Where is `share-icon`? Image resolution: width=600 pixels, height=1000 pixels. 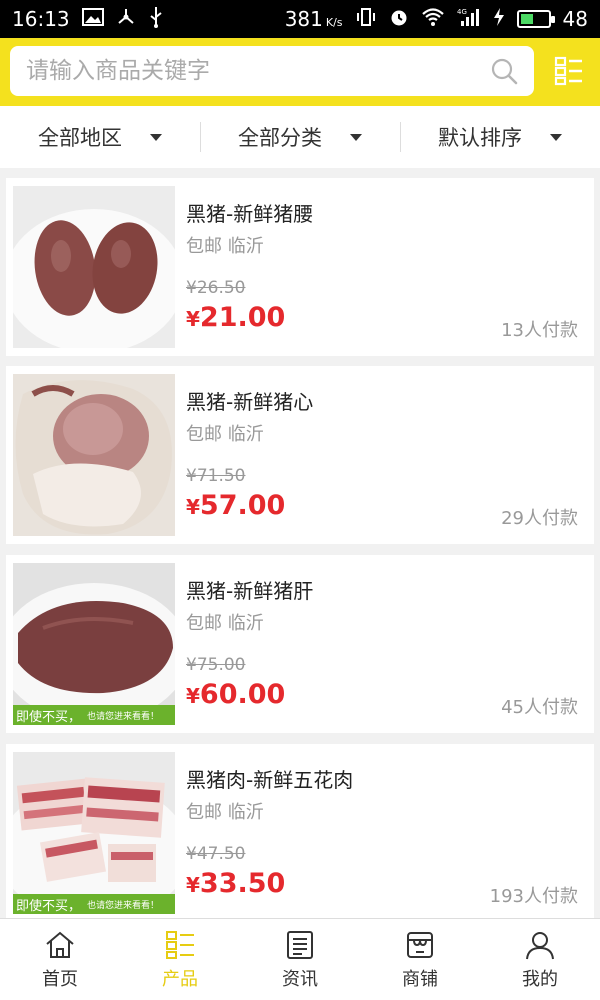
share-icon is located at coordinates (126, 19).